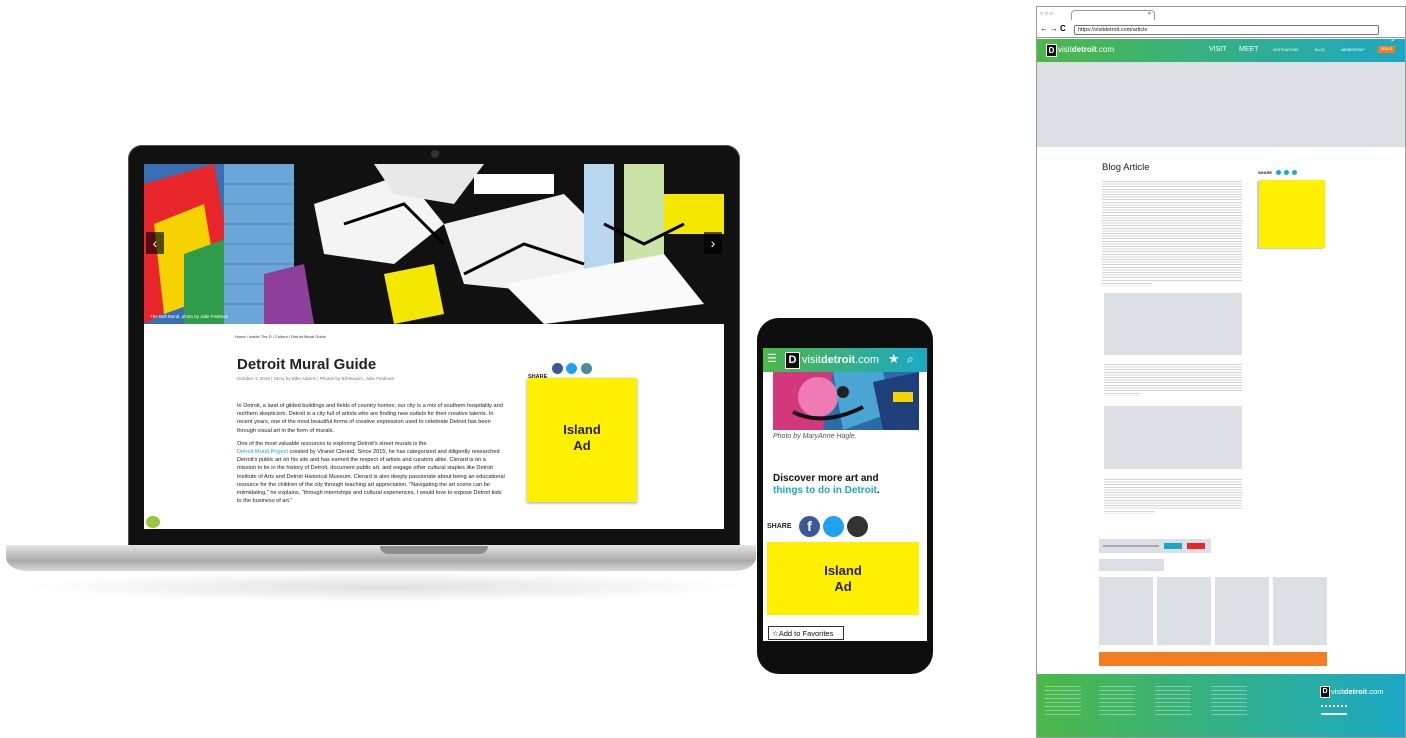 The image size is (1406, 738). Describe the element at coordinates (1320, 50) in the screenshot. I see `nav-blog: BLOG` at that location.